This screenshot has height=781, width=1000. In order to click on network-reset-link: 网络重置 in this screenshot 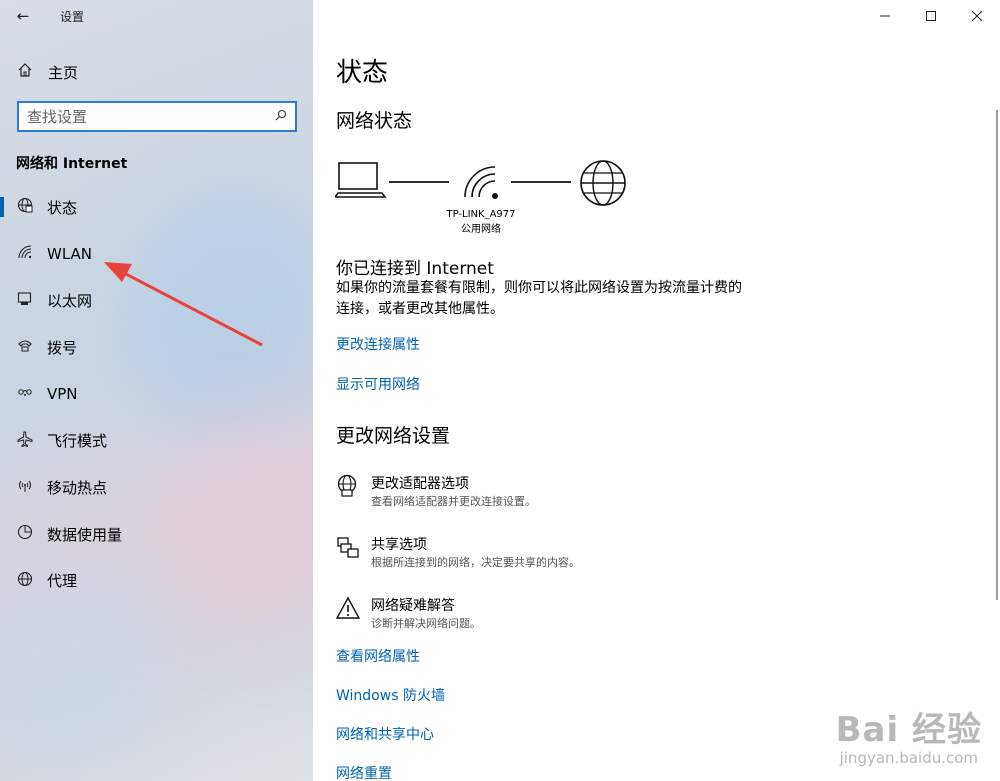, I will do `click(364, 772)`.